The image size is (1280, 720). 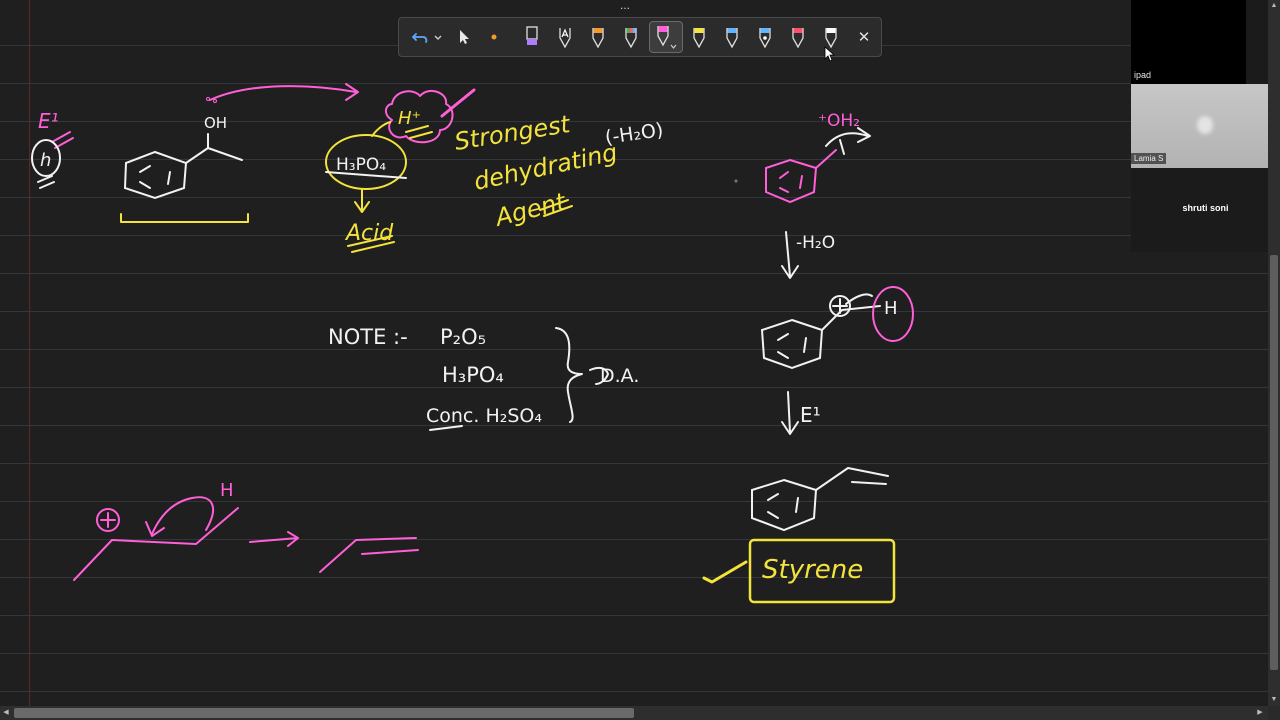 What do you see at coordinates (361, 165) in the screenshot?
I see `note-h3po4: H₃PO₄` at bounding box center [361, 165].